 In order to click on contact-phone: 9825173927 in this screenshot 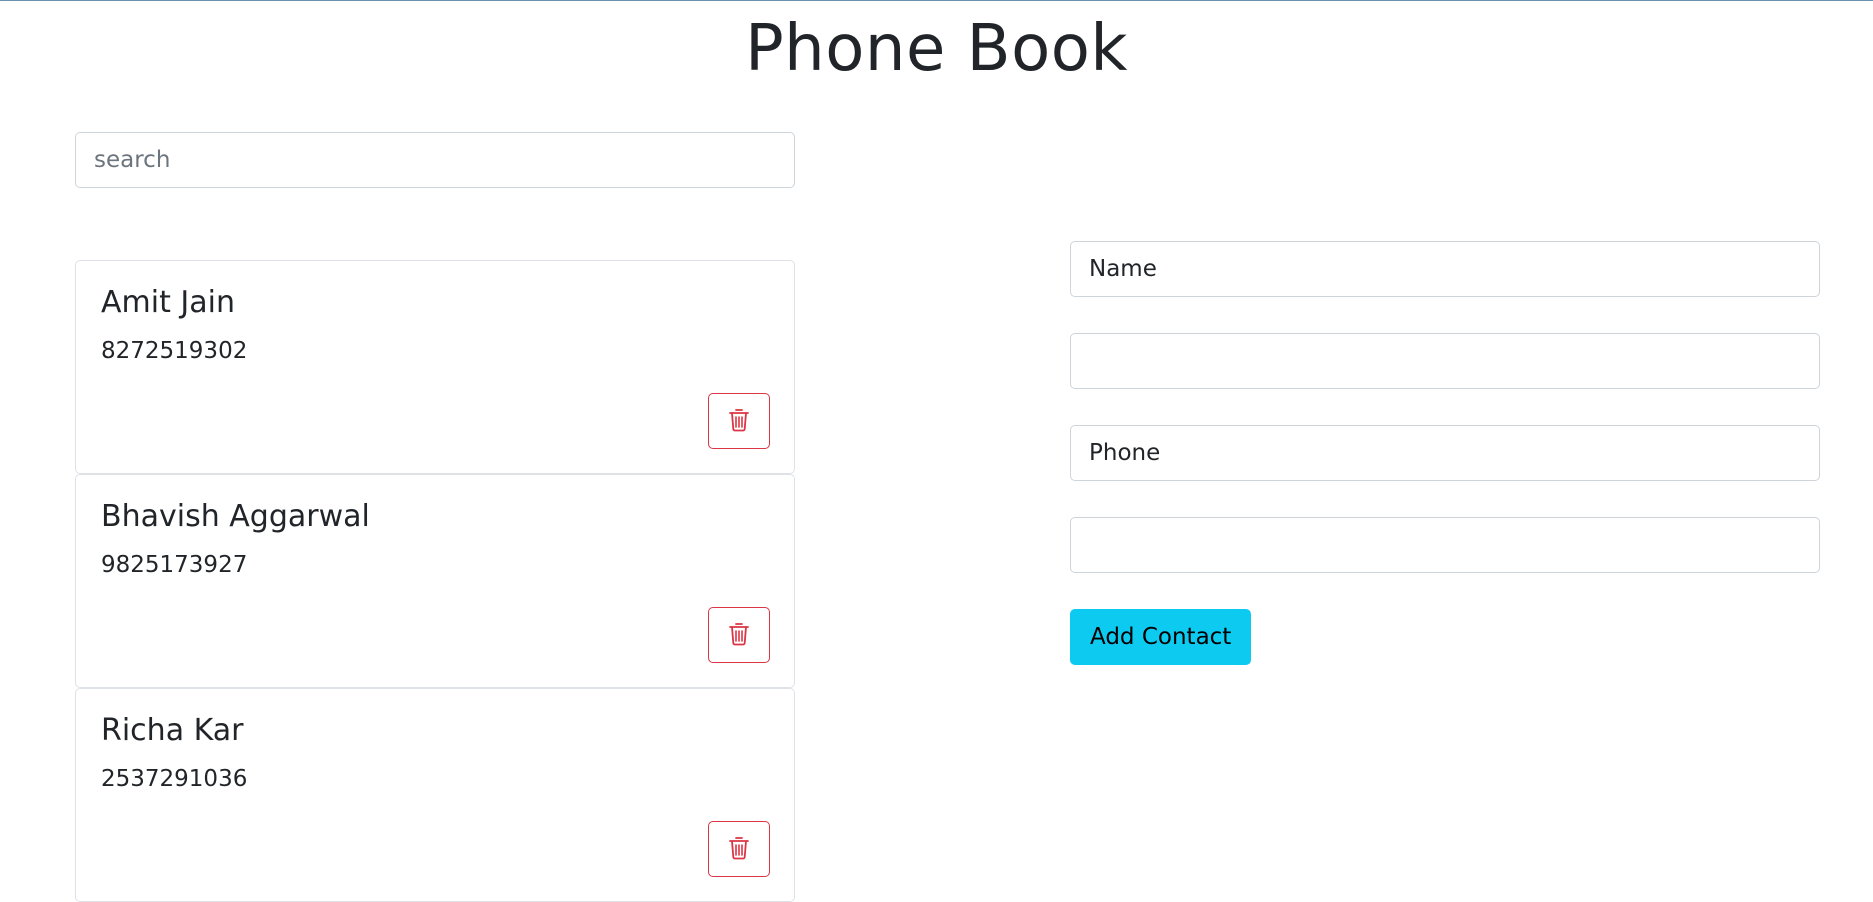, I will do `click(174, 565)`.